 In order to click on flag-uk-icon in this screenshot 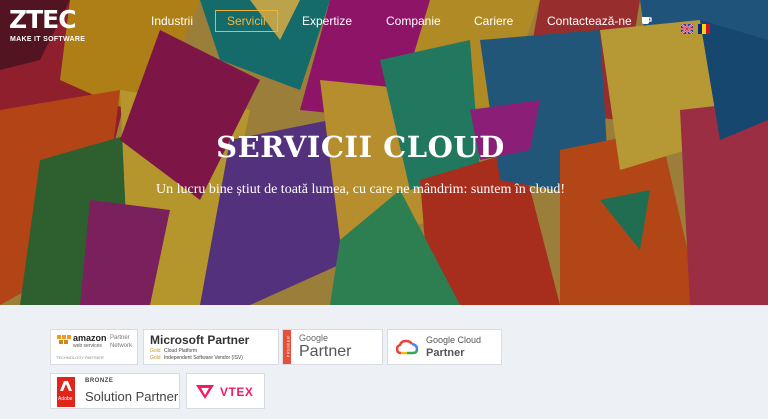, I will do `click(687, 29)`.